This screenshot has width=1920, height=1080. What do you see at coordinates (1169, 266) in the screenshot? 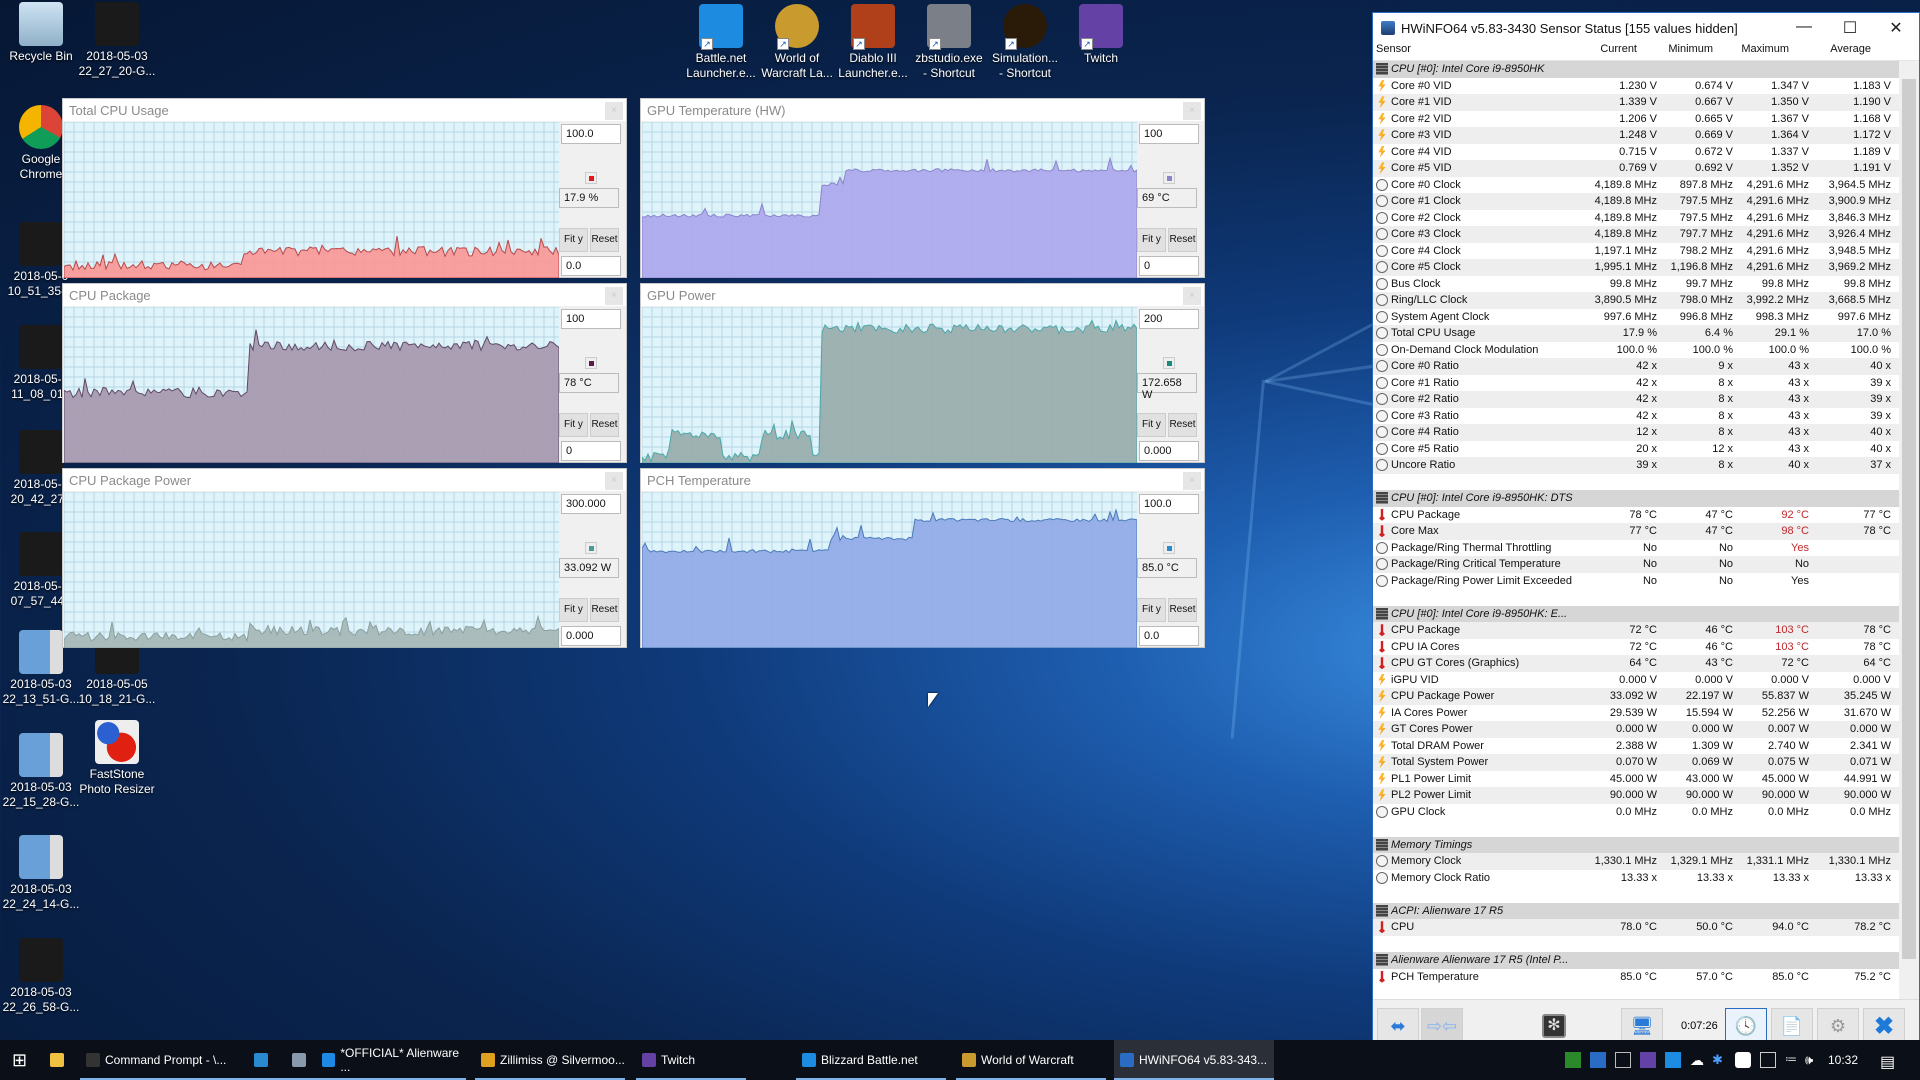
I see `y-min-input: 0` at bounding box center [1169, 266].